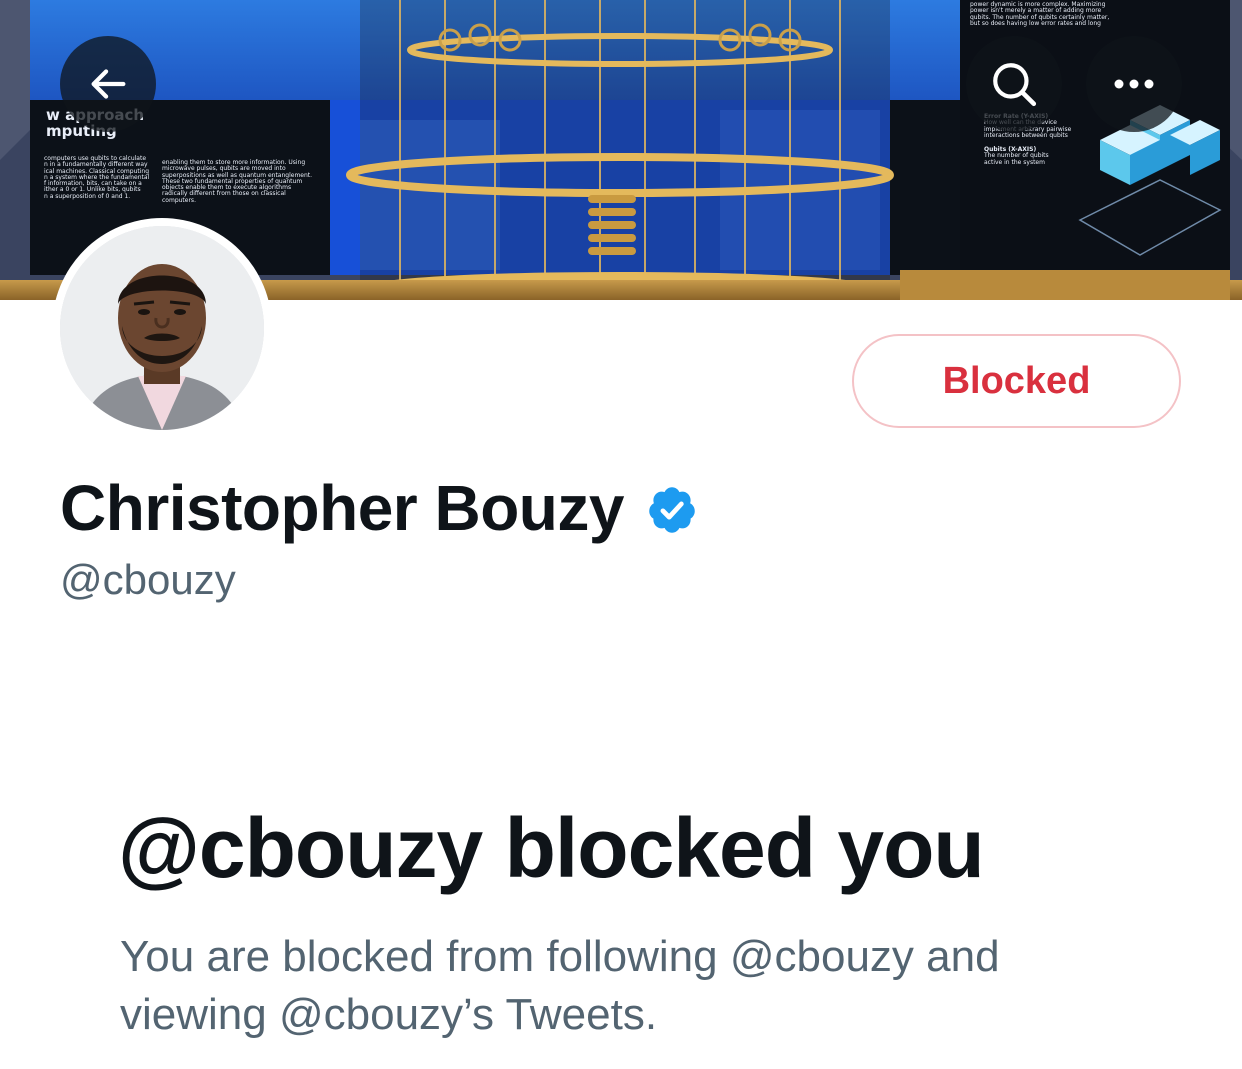 The image size is (1242, 1069). I want to click on display-name: Christopher Bouzy, so click(342, 508).